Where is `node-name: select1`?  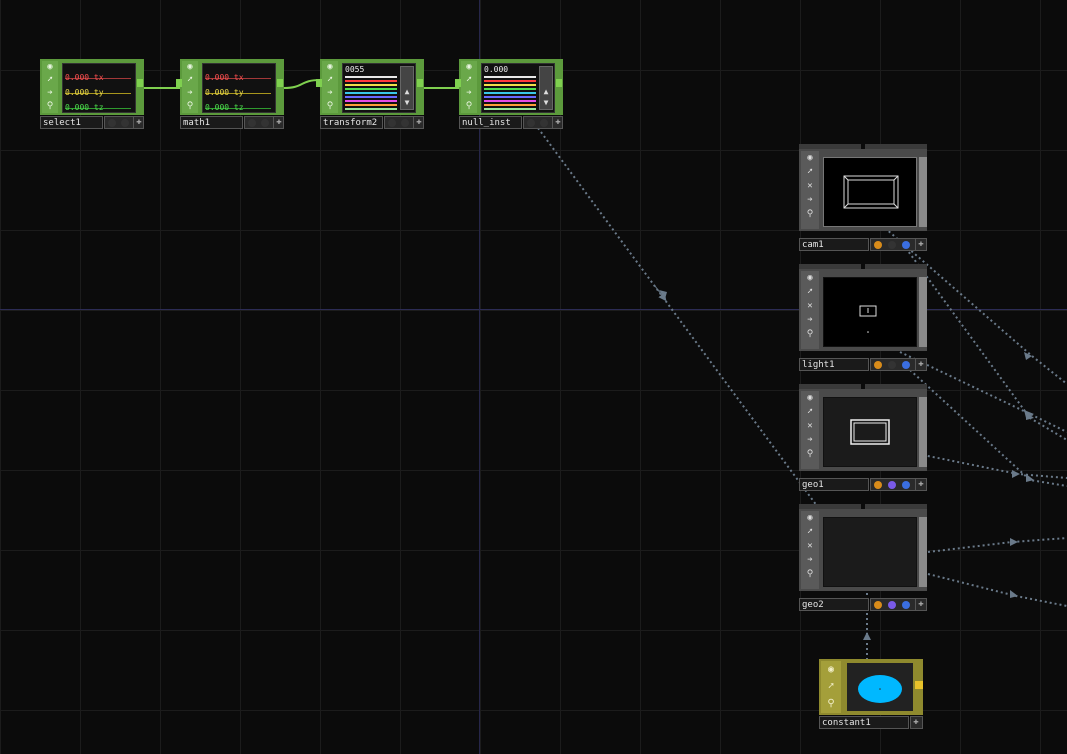 node-name: select1 is located at coordinates (71, 122).